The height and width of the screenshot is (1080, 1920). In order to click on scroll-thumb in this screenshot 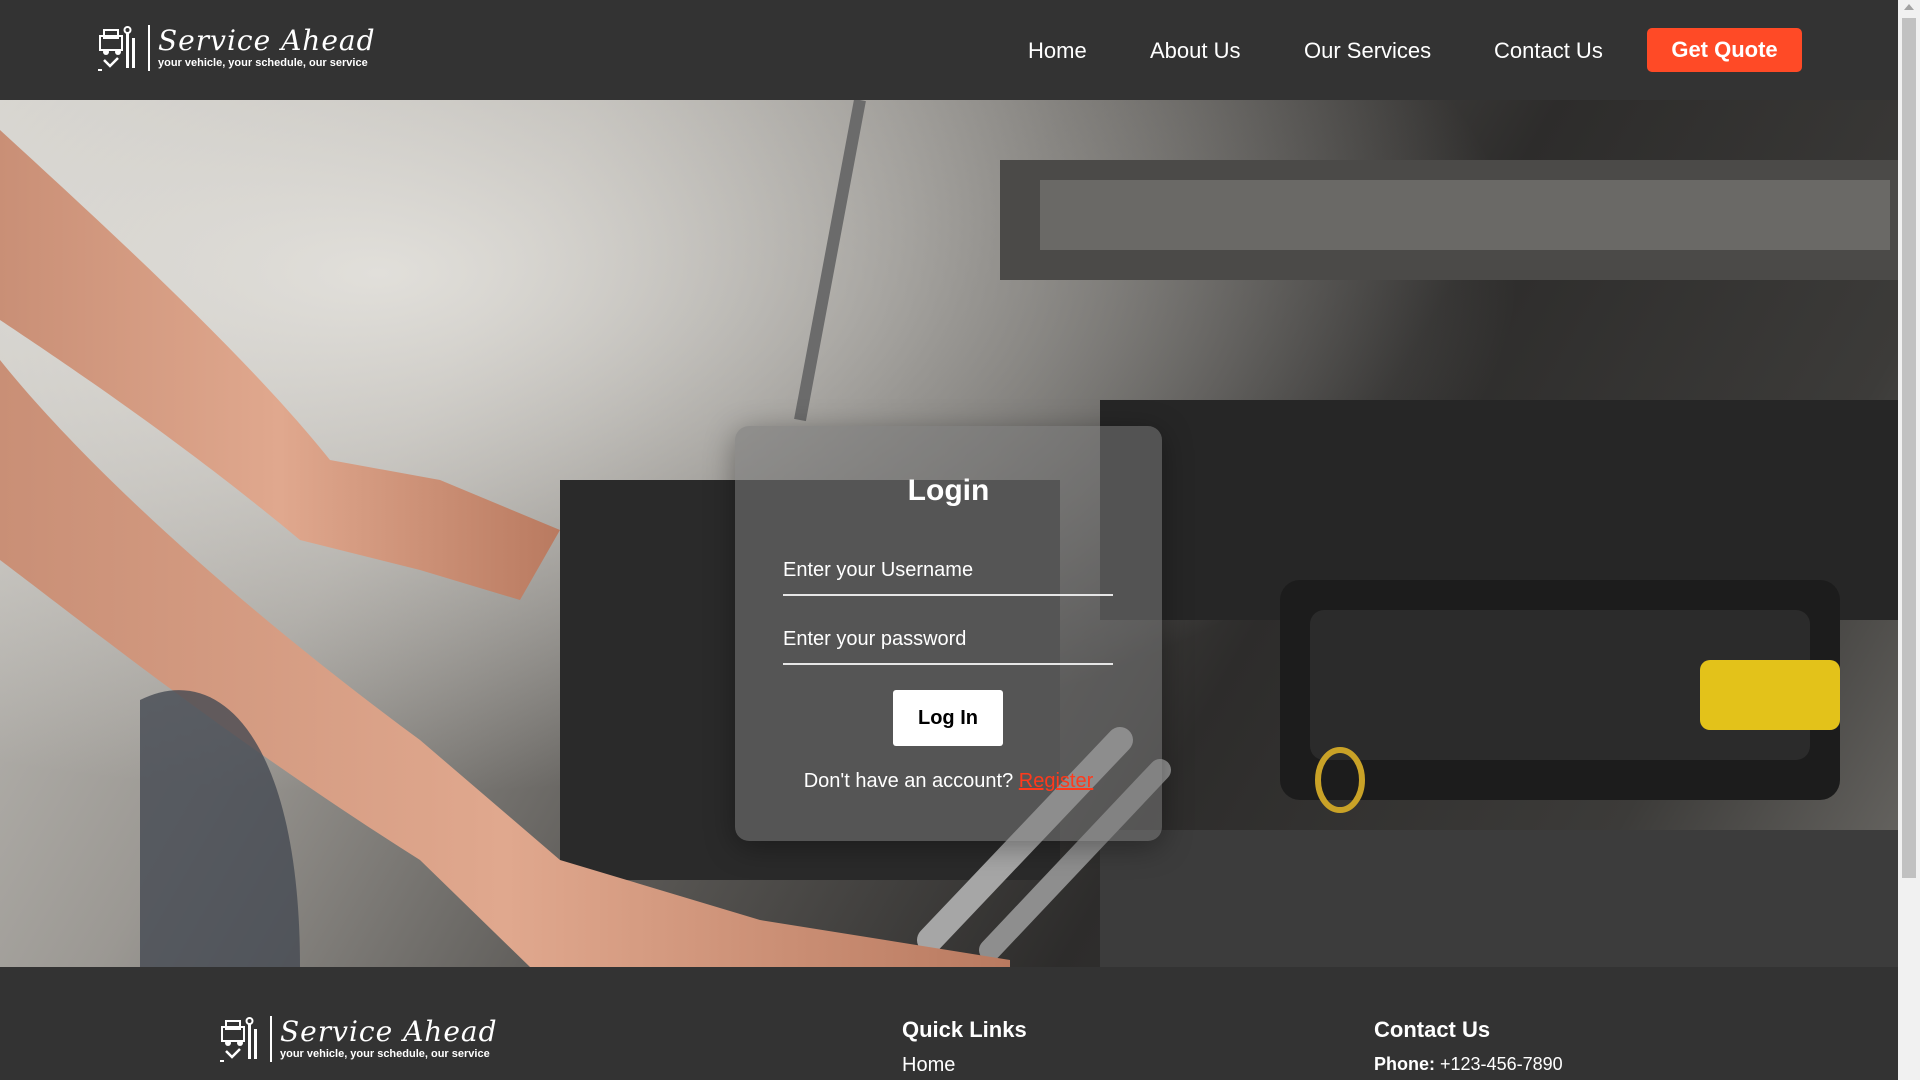, I will do `click(1909, 448)`.